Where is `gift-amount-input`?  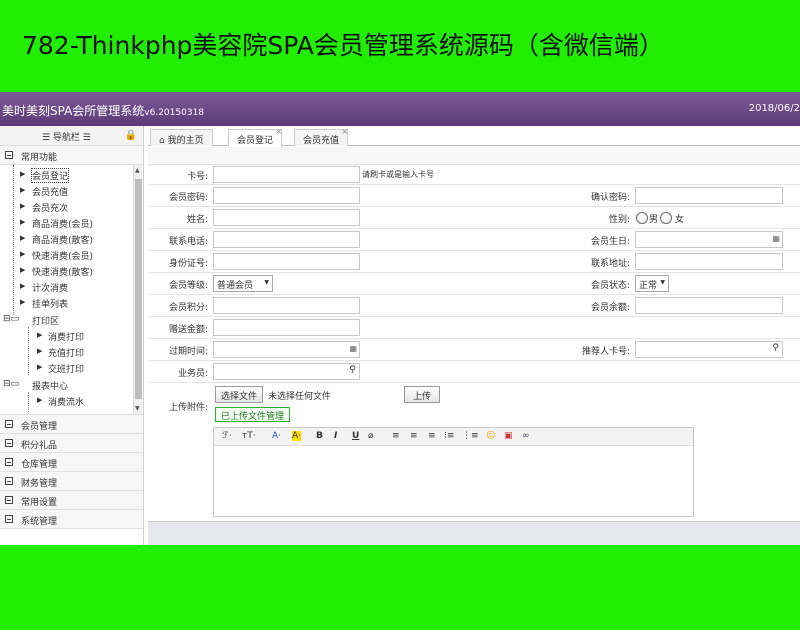
gift-amount-input is located at coordinates (286, 327).